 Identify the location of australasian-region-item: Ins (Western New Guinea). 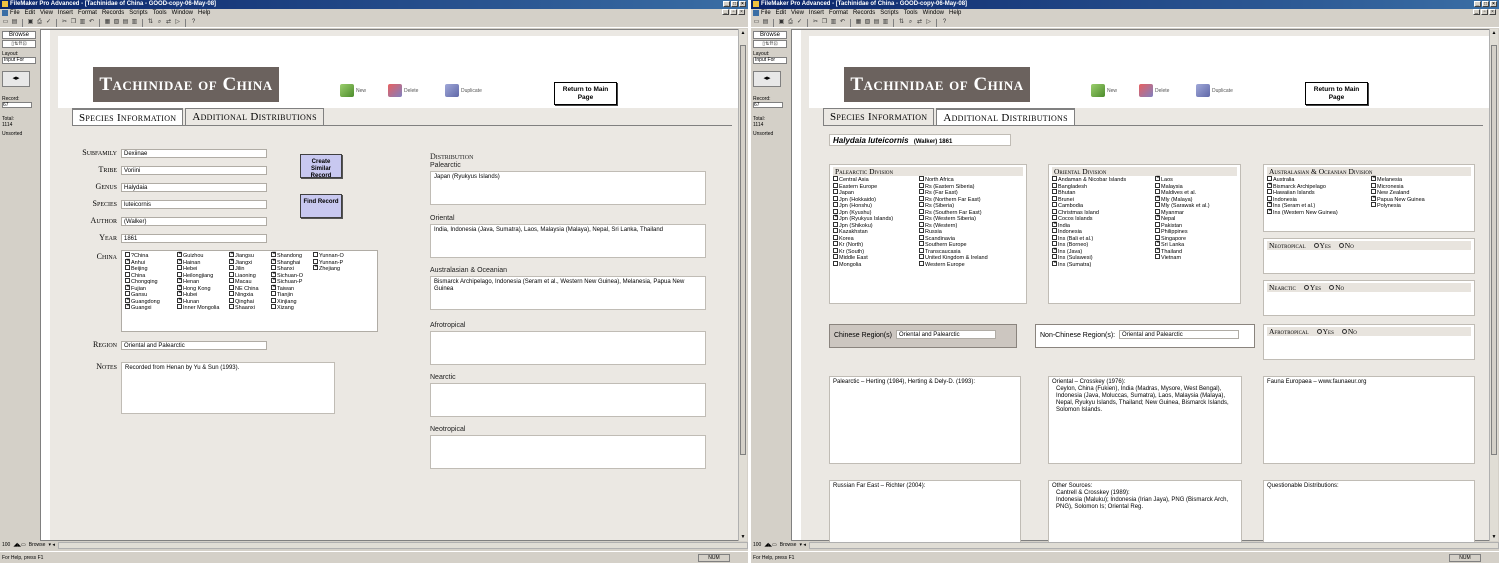
(1319, 212).